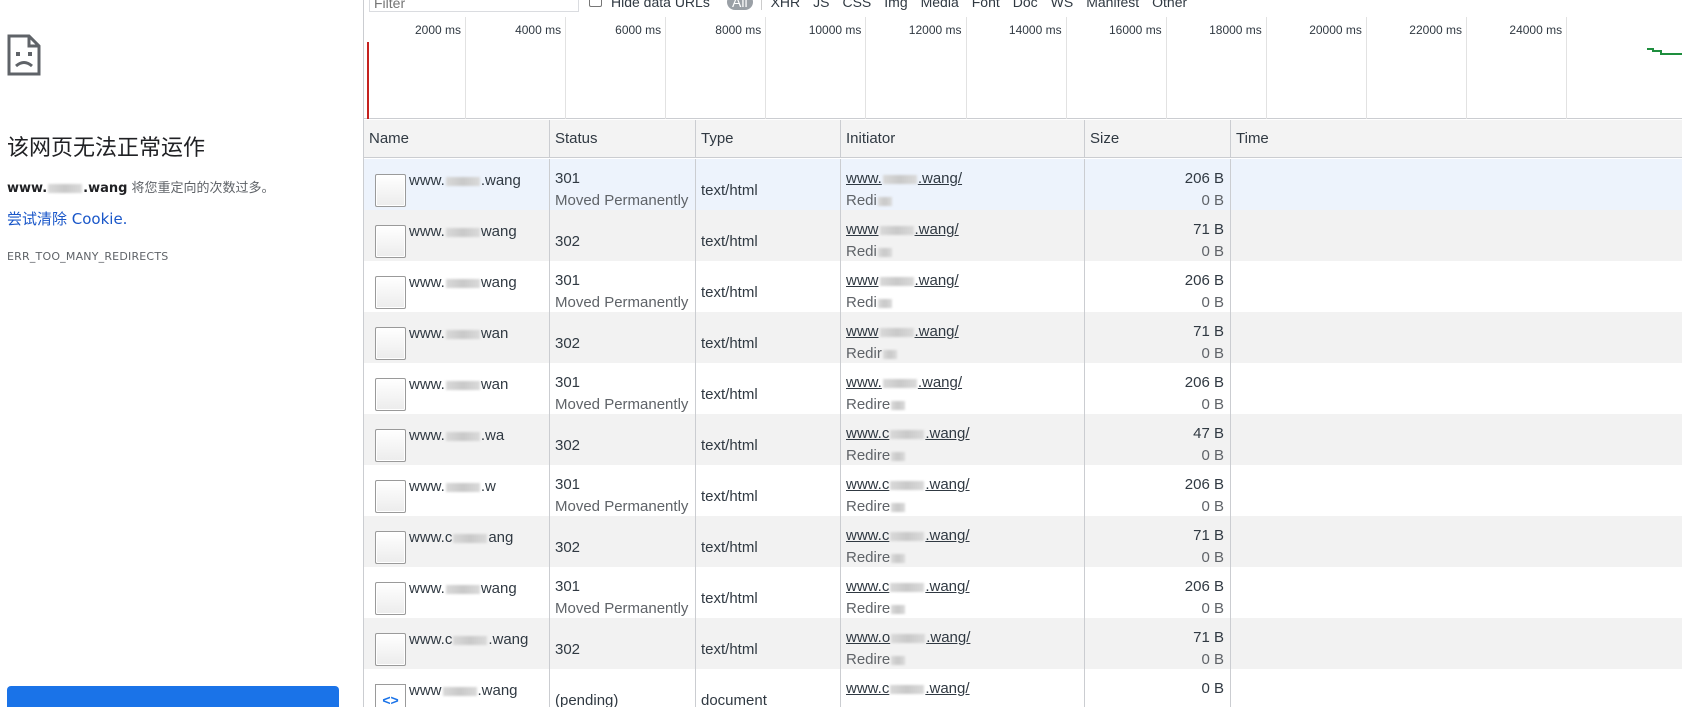 The width and height of the screenshot is (1682, 707). Describe the element at coordinates (368, 80) in the screenshot. I see `overview-start-marker` at that location.